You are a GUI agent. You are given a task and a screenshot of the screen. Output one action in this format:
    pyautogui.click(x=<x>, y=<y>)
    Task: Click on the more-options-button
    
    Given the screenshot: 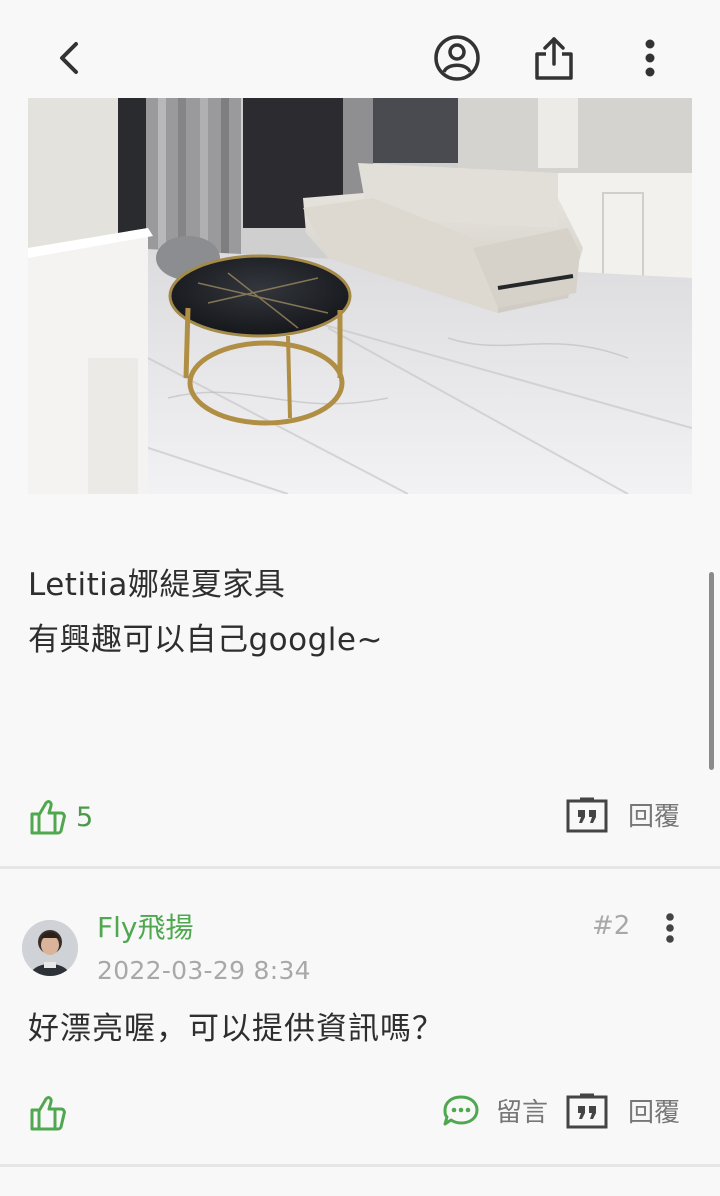 What is the action you would take?
    pyautogui.click(x=650, y=58)
    